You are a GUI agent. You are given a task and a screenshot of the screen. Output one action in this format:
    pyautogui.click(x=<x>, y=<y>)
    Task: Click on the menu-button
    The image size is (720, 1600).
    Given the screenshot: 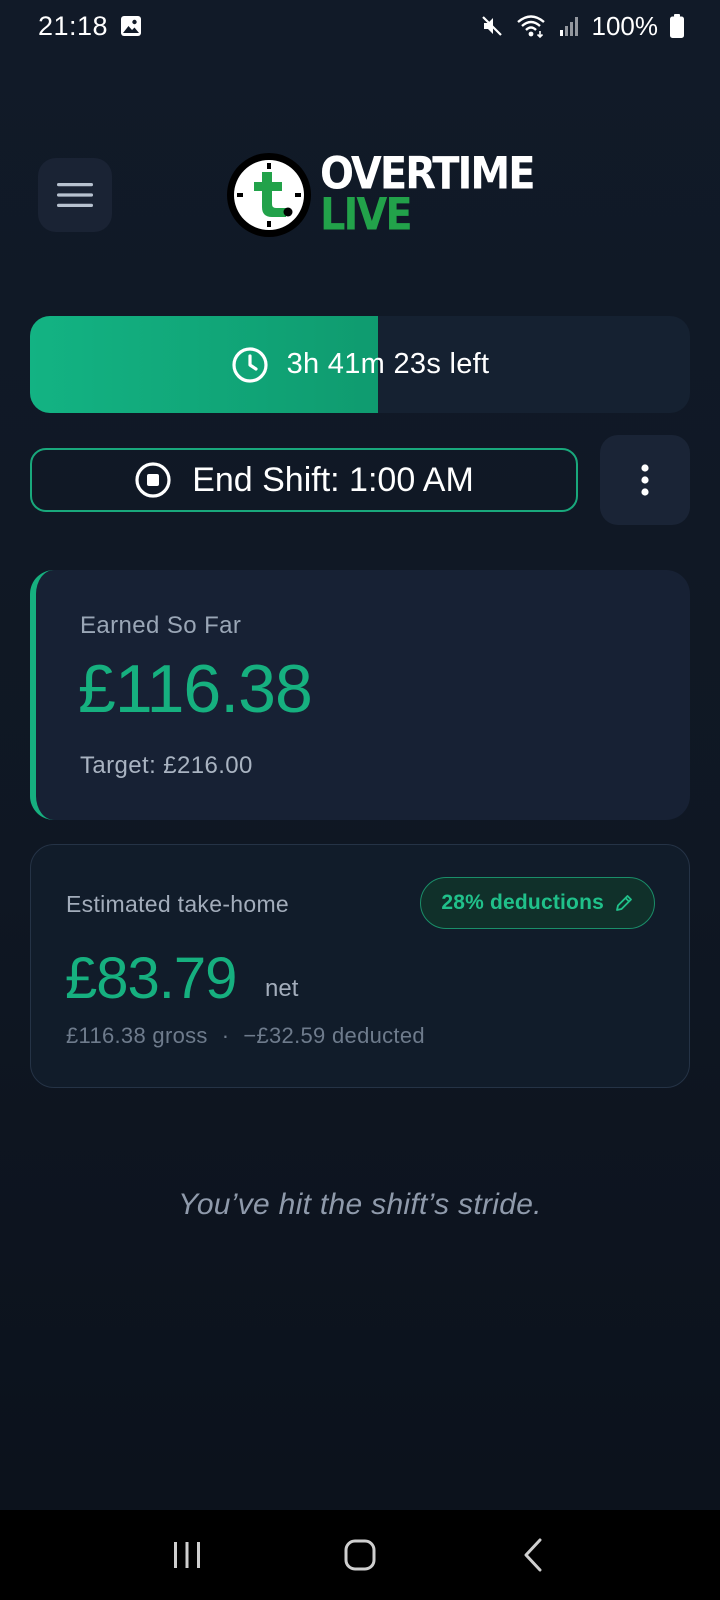 What is the action you would take?
    pyautogui.click(x=75, y=195)
    